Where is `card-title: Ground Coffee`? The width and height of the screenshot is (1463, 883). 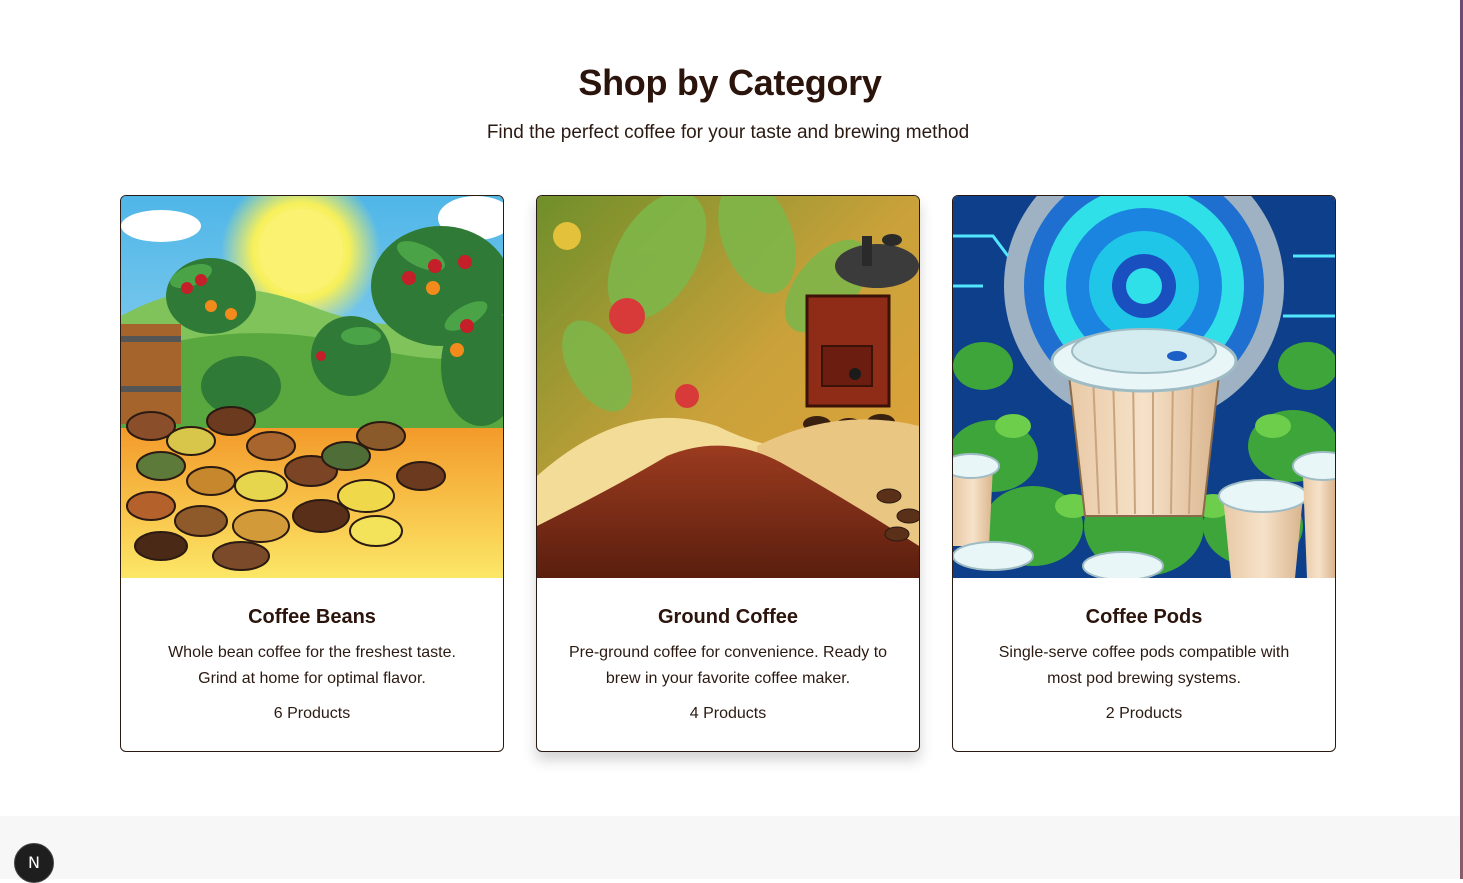 card-title: Ground Coffee is located at coordinates (728, 617).